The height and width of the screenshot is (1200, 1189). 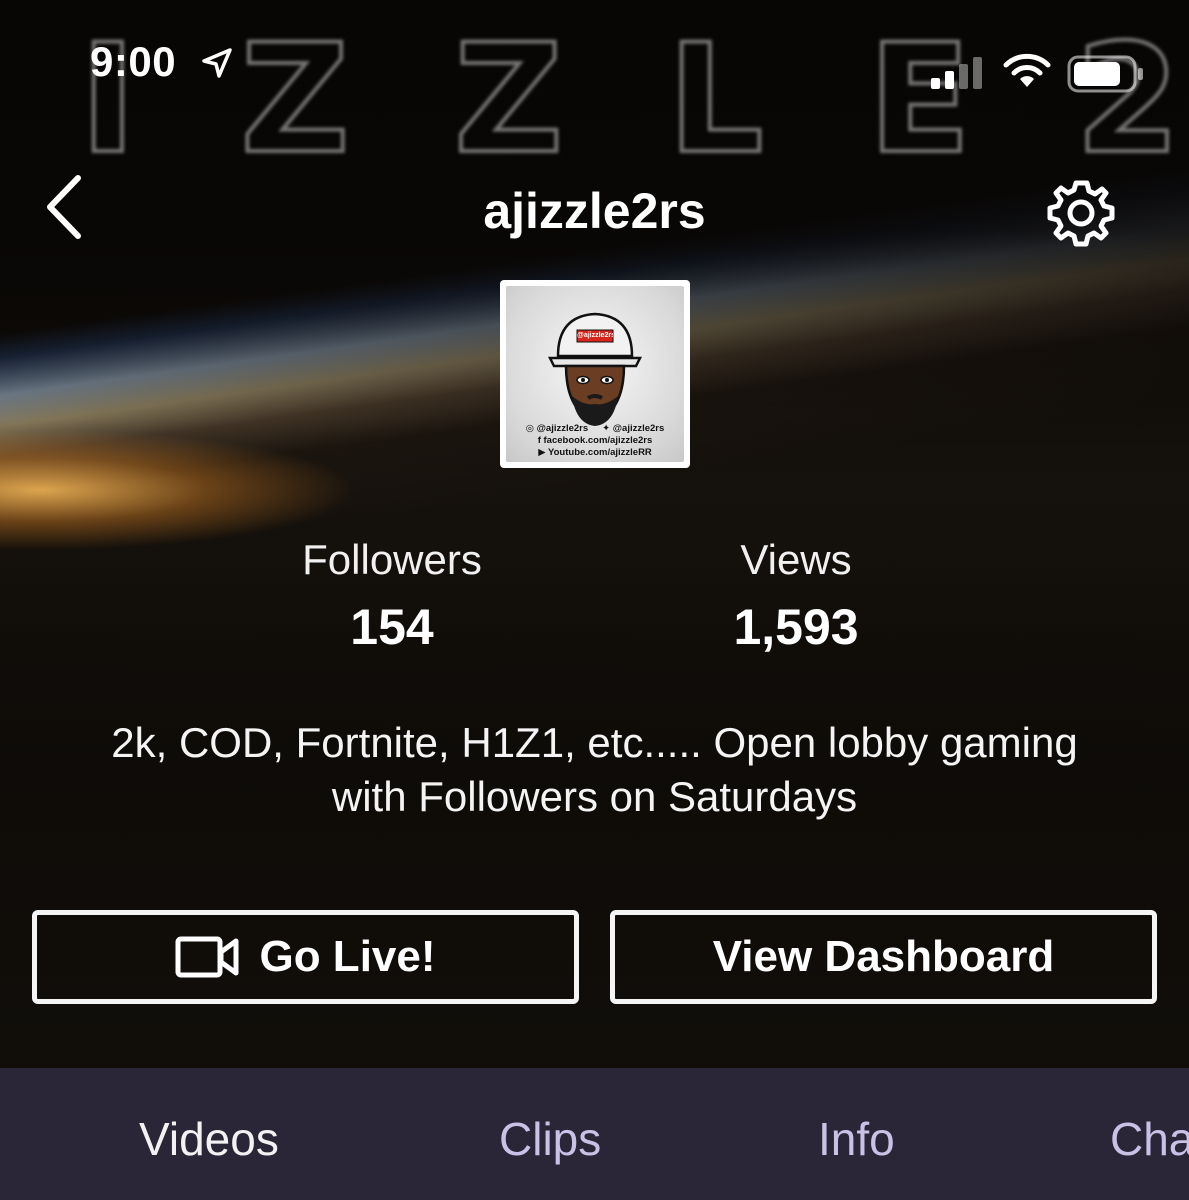 I want to click on status-time: 9:00, so click(x=133, y=61).